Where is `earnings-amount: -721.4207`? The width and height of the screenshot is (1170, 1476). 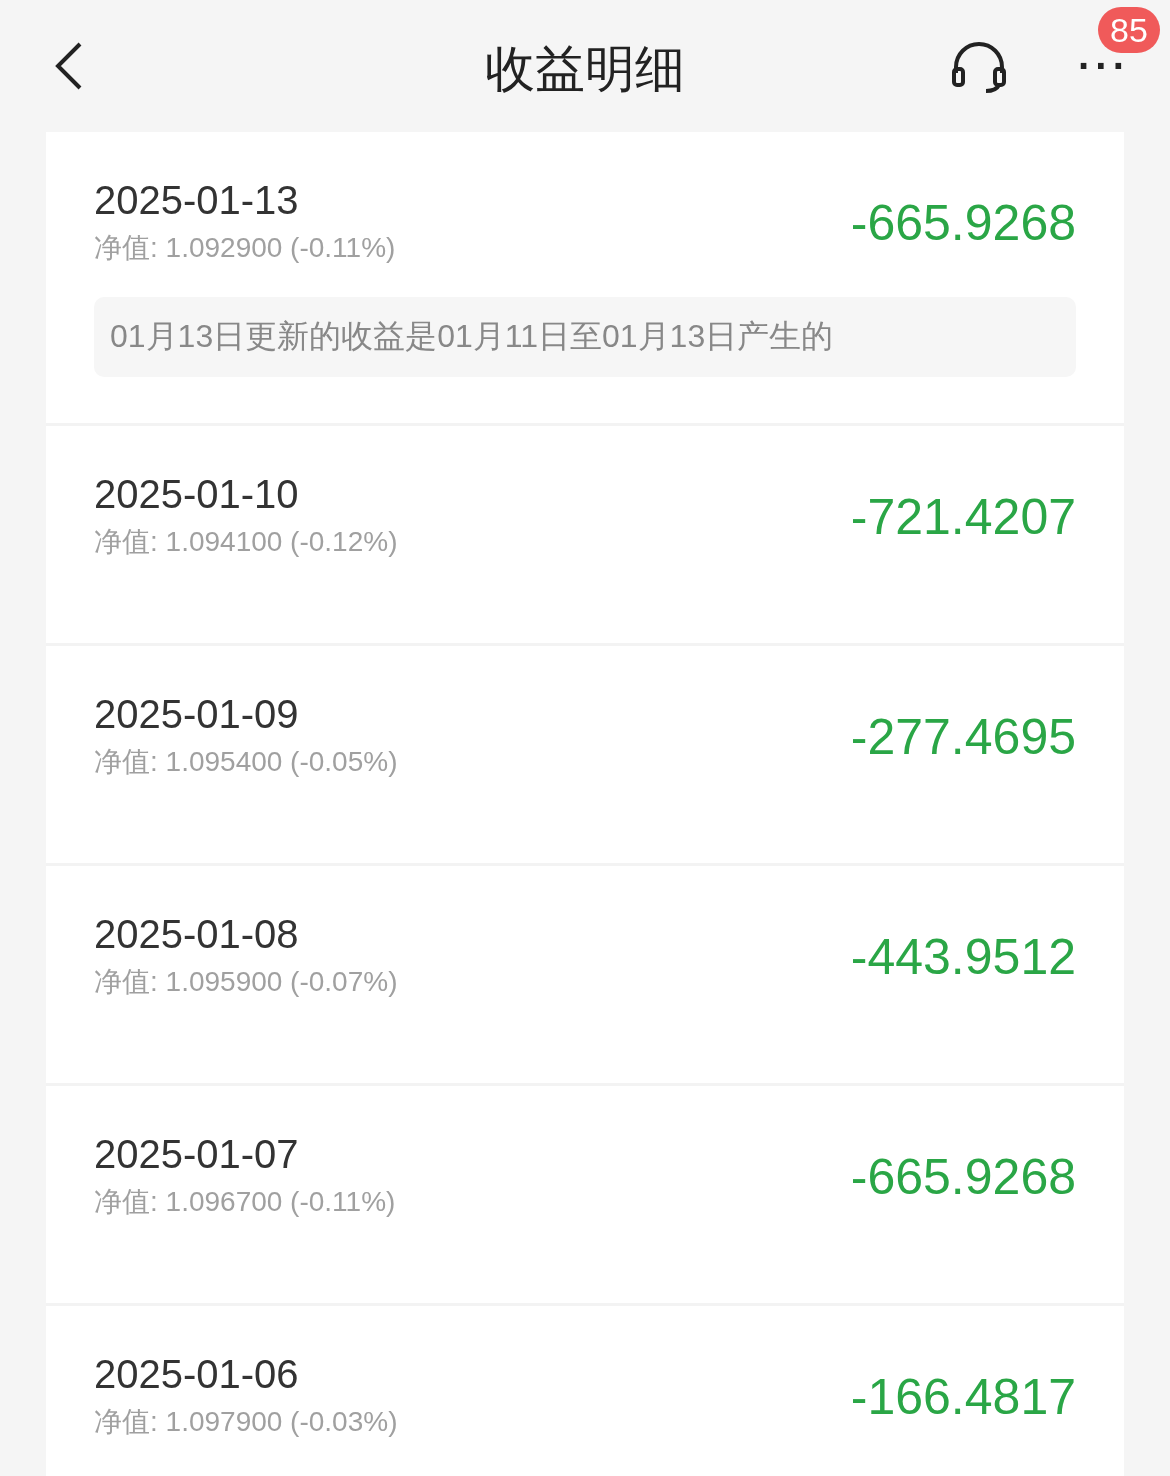 earnings-amount: -721.4207 is located at coordinates (963, 516).